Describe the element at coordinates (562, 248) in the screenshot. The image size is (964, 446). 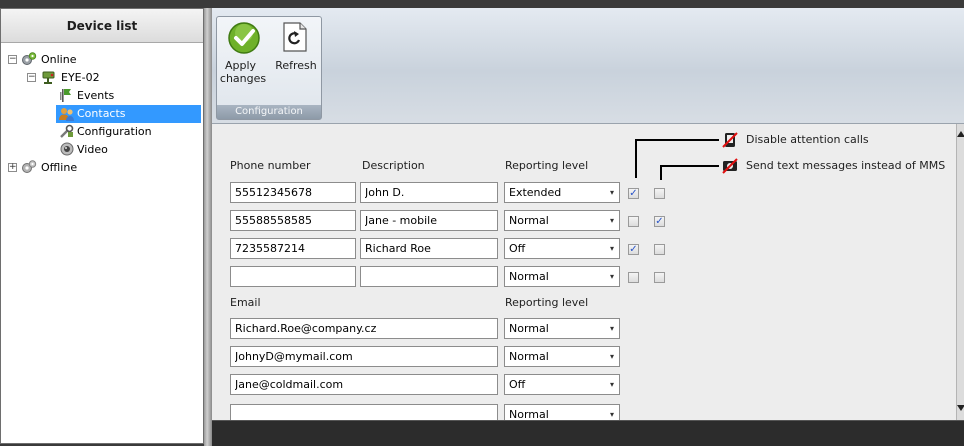
I see `reporting-level-select: Off ▾` at that location.